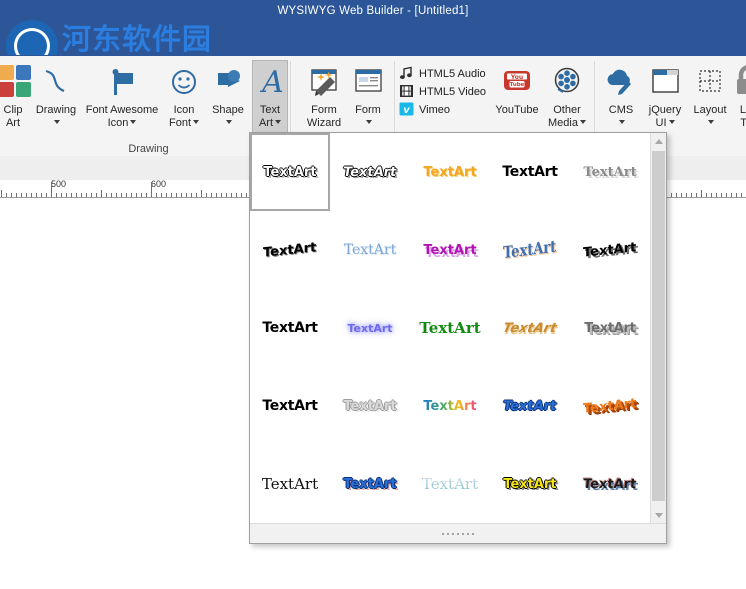  What do you see at coordinates (373, 11) in the screenshot?
I see `window-title: WYSIWYG Web Builder - [Untitled1]` at bounding box center [373, 11].